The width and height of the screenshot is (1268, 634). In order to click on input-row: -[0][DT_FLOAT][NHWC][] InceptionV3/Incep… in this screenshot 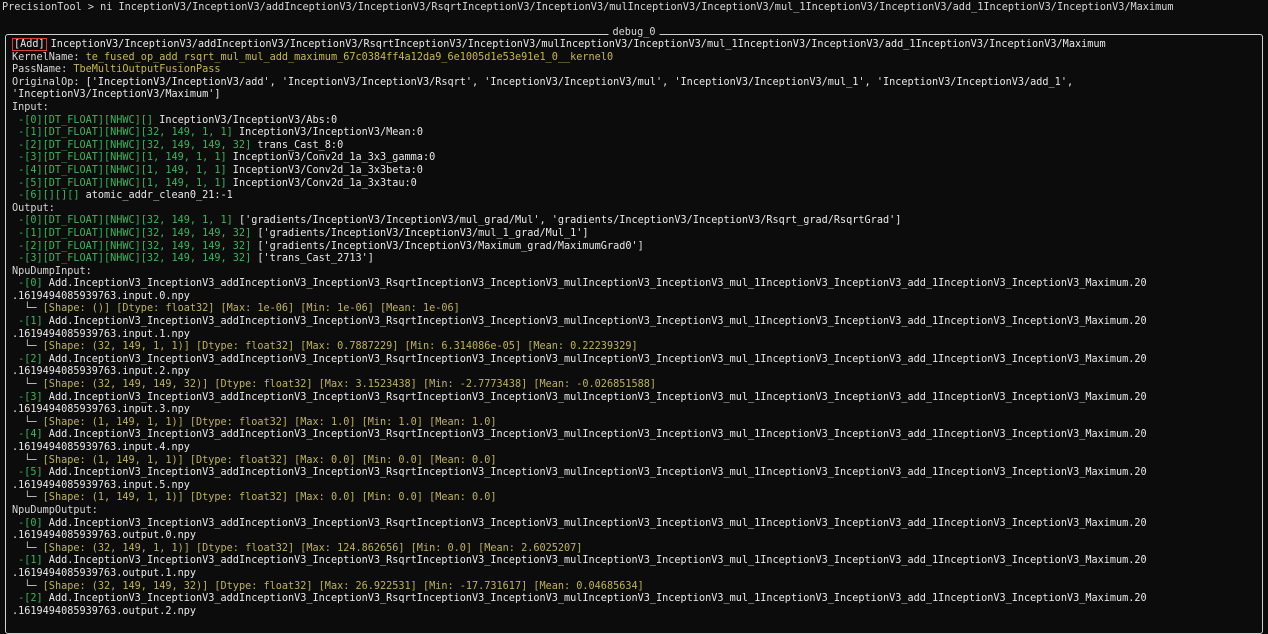, I will do `click(634, 121)`.